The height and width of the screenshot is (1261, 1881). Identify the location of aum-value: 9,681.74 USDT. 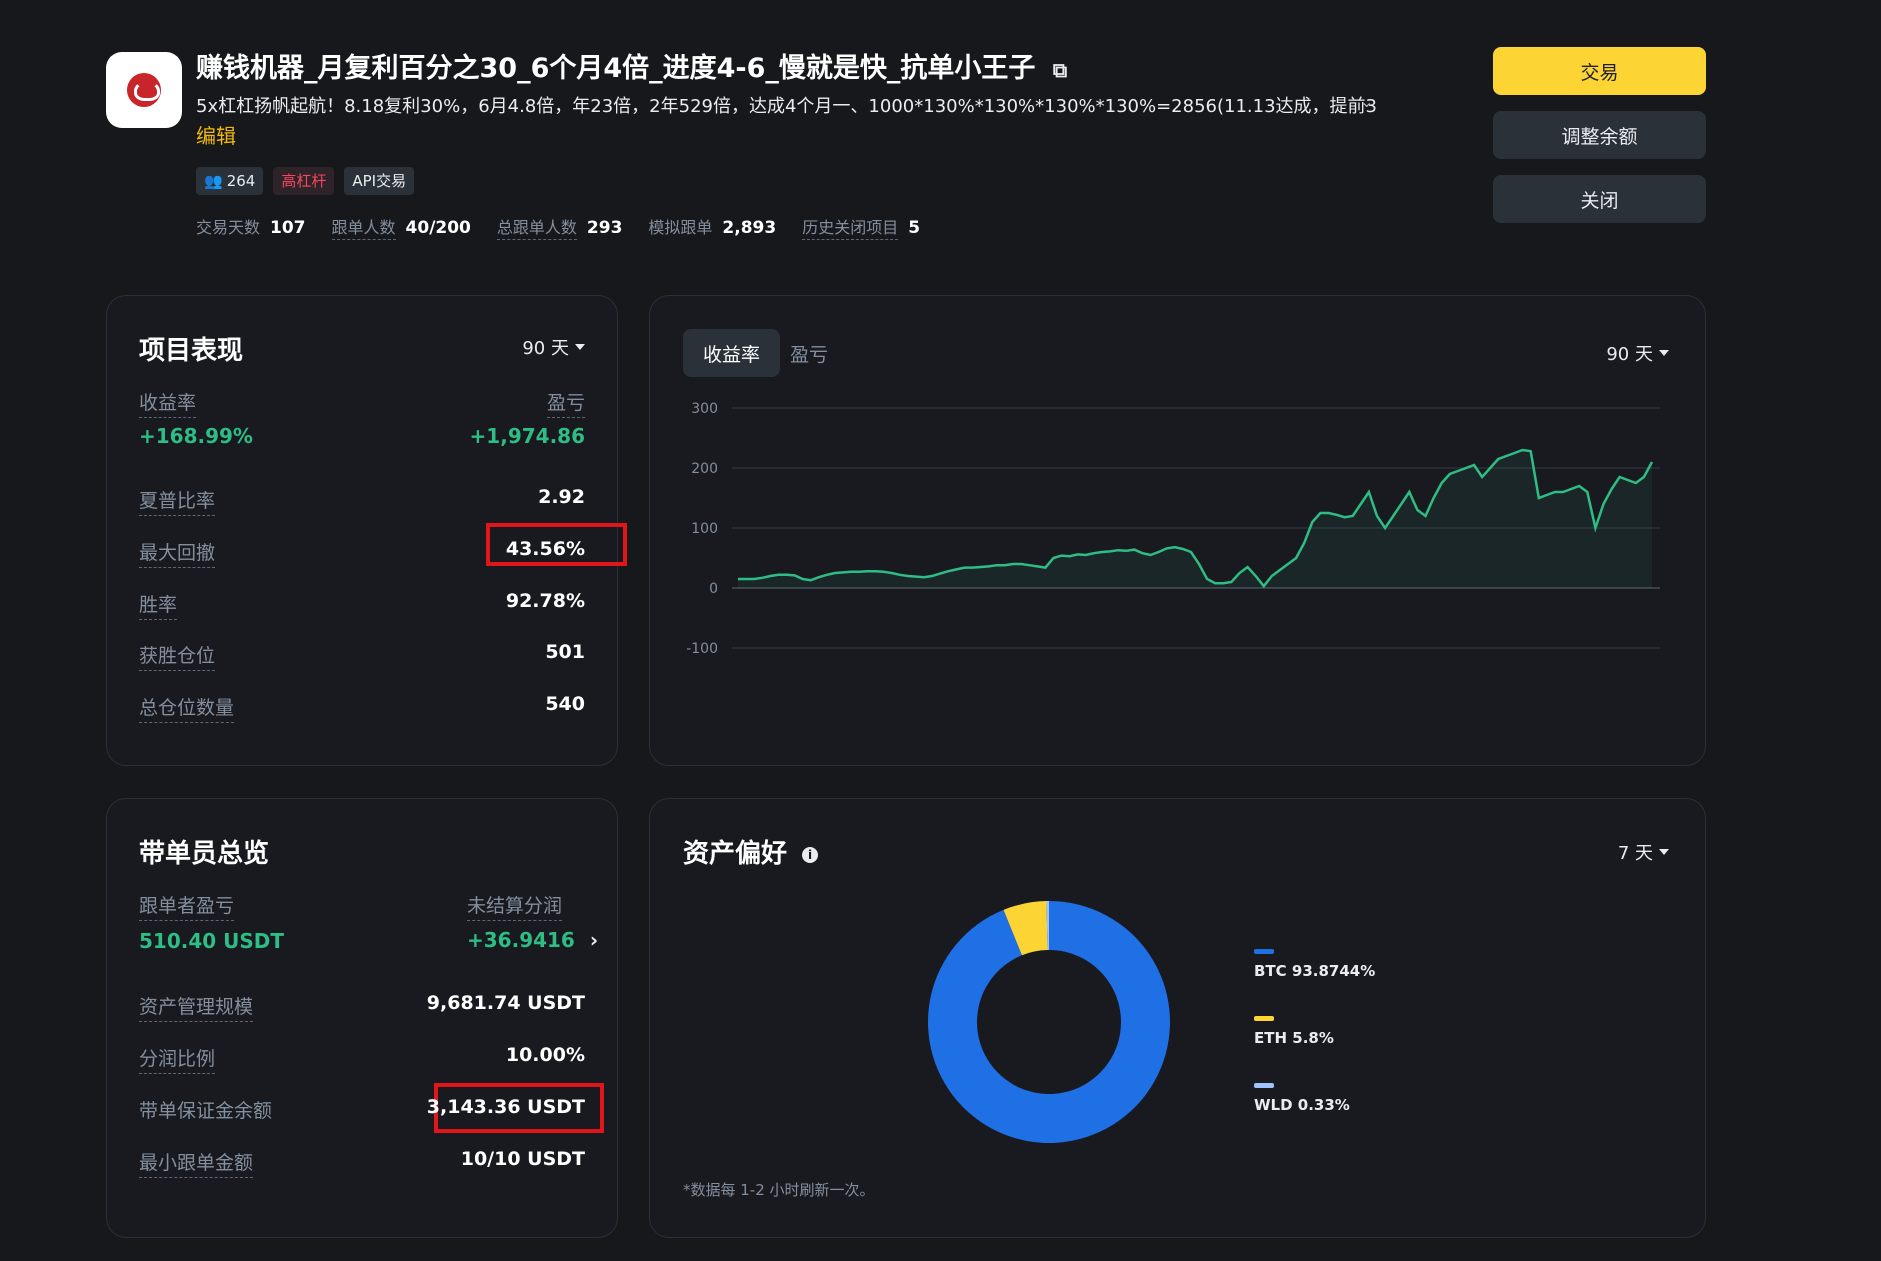
(505, 1003).